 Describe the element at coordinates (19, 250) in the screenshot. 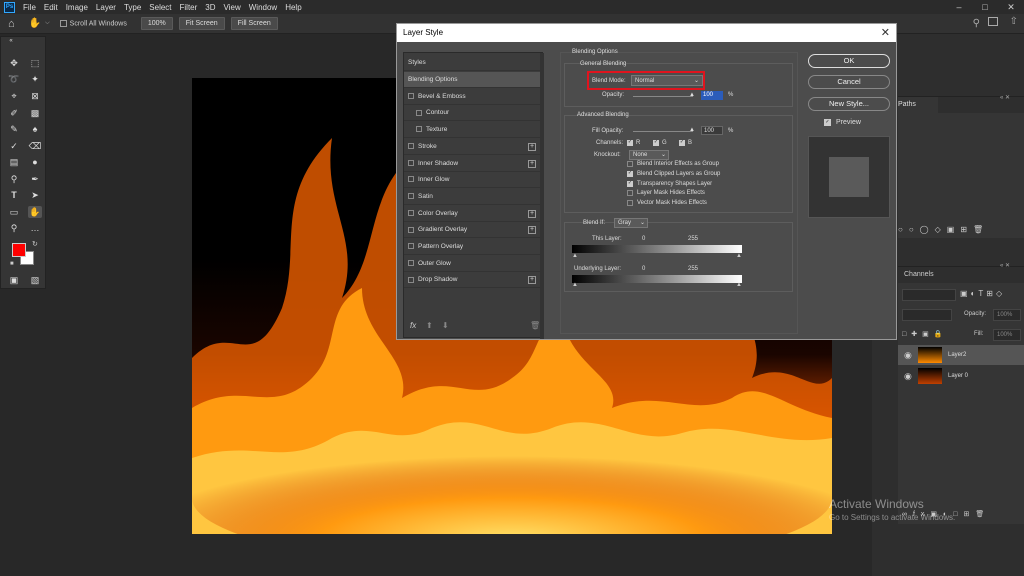

I see `foreground-color-swatch` at that location.